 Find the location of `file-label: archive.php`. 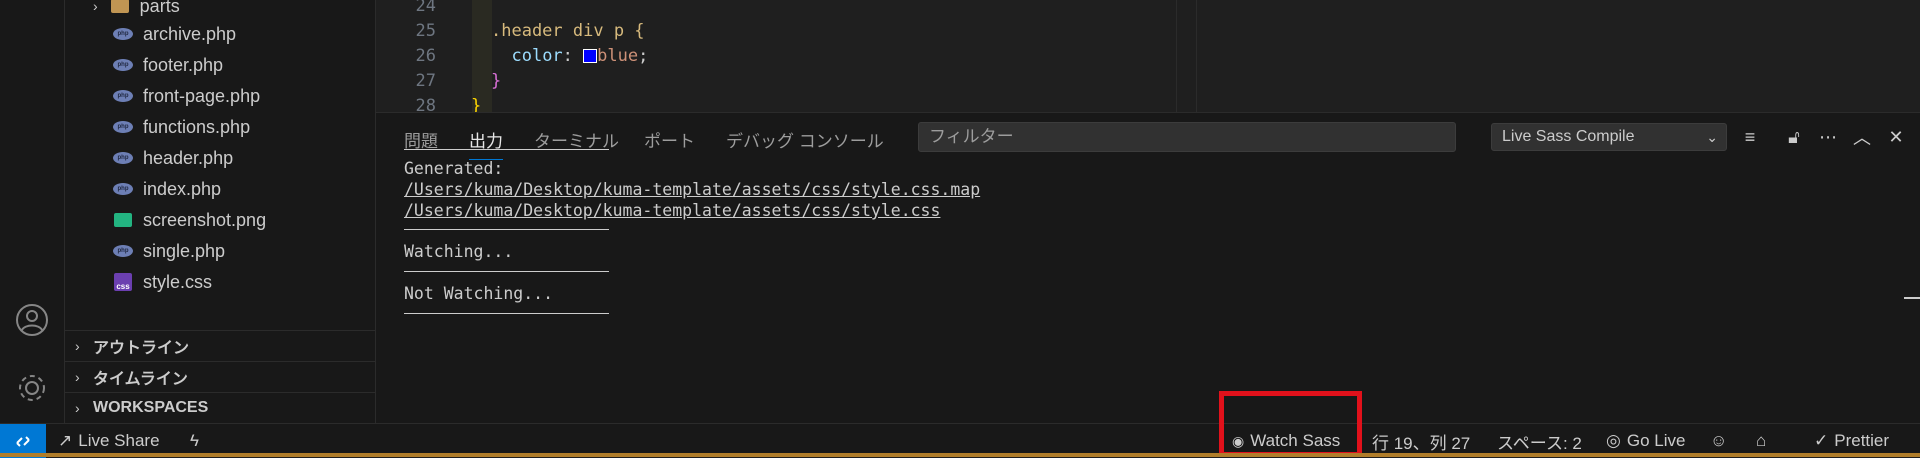

file-label: archive.php is located at coordinates (190, 33).